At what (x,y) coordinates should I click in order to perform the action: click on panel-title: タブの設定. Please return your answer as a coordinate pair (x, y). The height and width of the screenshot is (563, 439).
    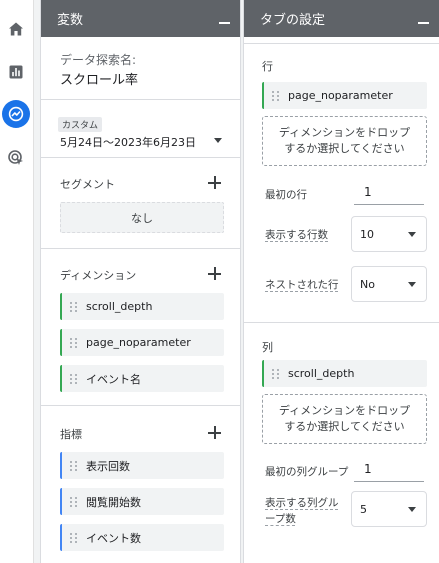
    Looking at the image, I should click on (293, 20).